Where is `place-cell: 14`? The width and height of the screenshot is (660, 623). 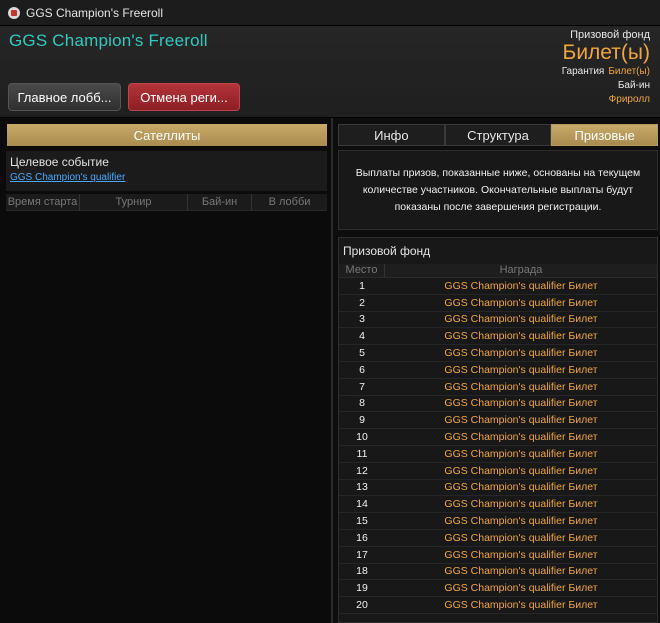 place-cell: 14 is located at coordinates (362, 504).